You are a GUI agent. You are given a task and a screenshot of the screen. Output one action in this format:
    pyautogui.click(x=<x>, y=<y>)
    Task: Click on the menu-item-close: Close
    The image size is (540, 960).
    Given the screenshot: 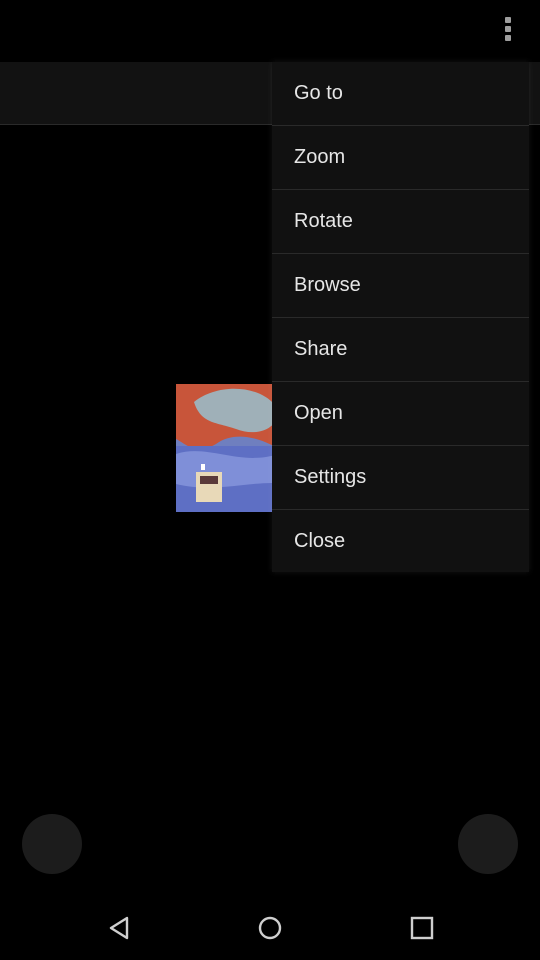 What is the action you would take?
    pyautogui.click(x=400, y=541)
    